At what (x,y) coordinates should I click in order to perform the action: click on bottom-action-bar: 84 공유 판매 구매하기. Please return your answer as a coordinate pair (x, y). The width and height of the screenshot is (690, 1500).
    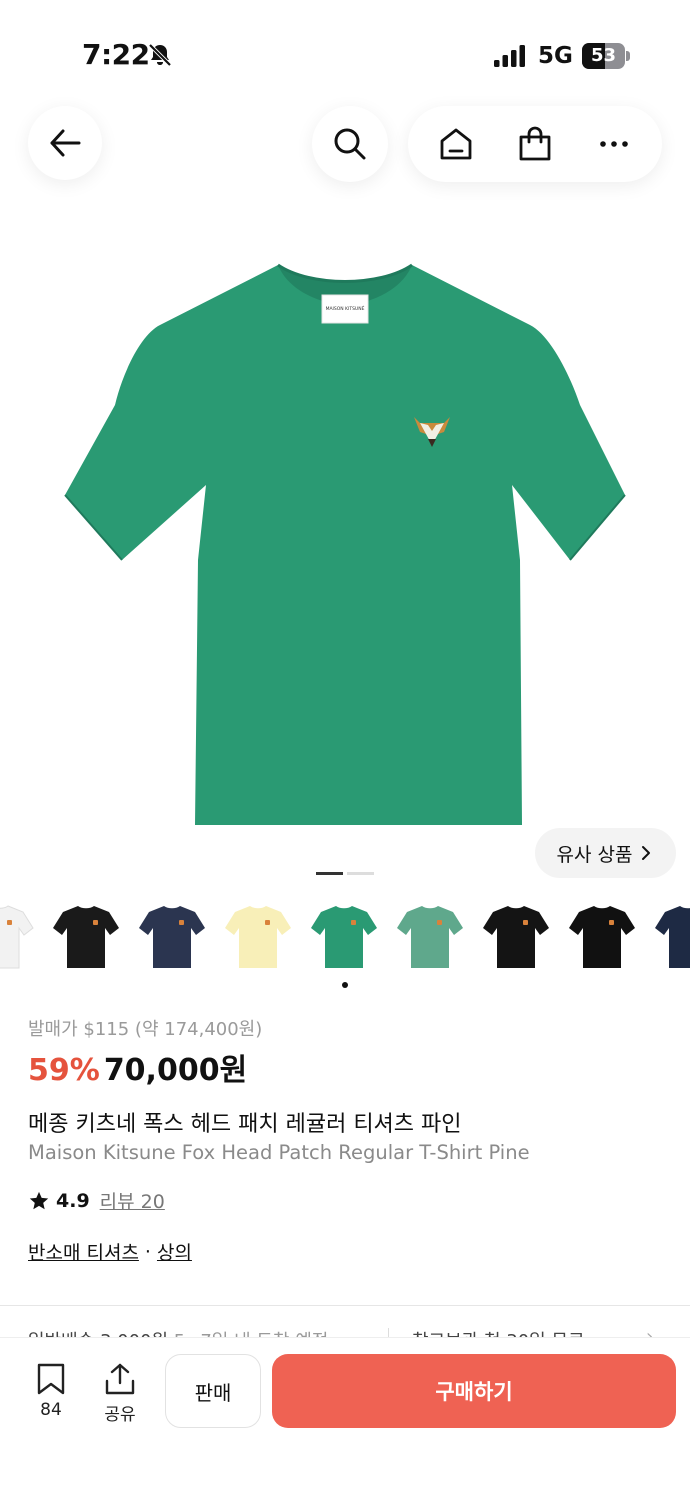
    Looking at the image, I should click on (345, 1418).